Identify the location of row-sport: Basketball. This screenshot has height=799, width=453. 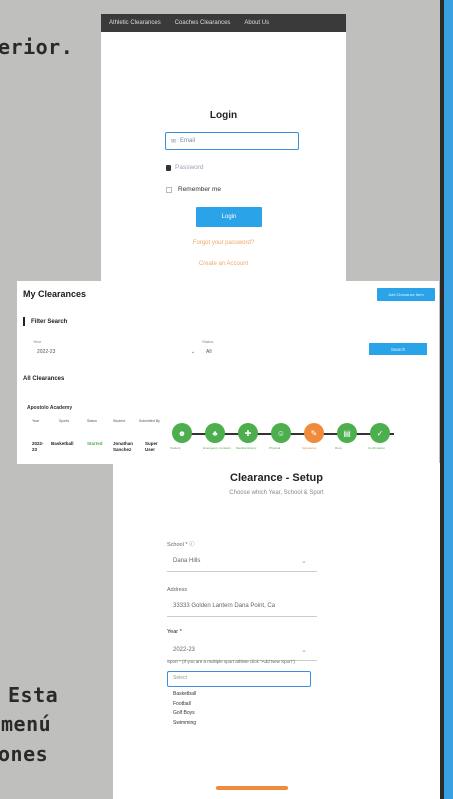
(62, 443).